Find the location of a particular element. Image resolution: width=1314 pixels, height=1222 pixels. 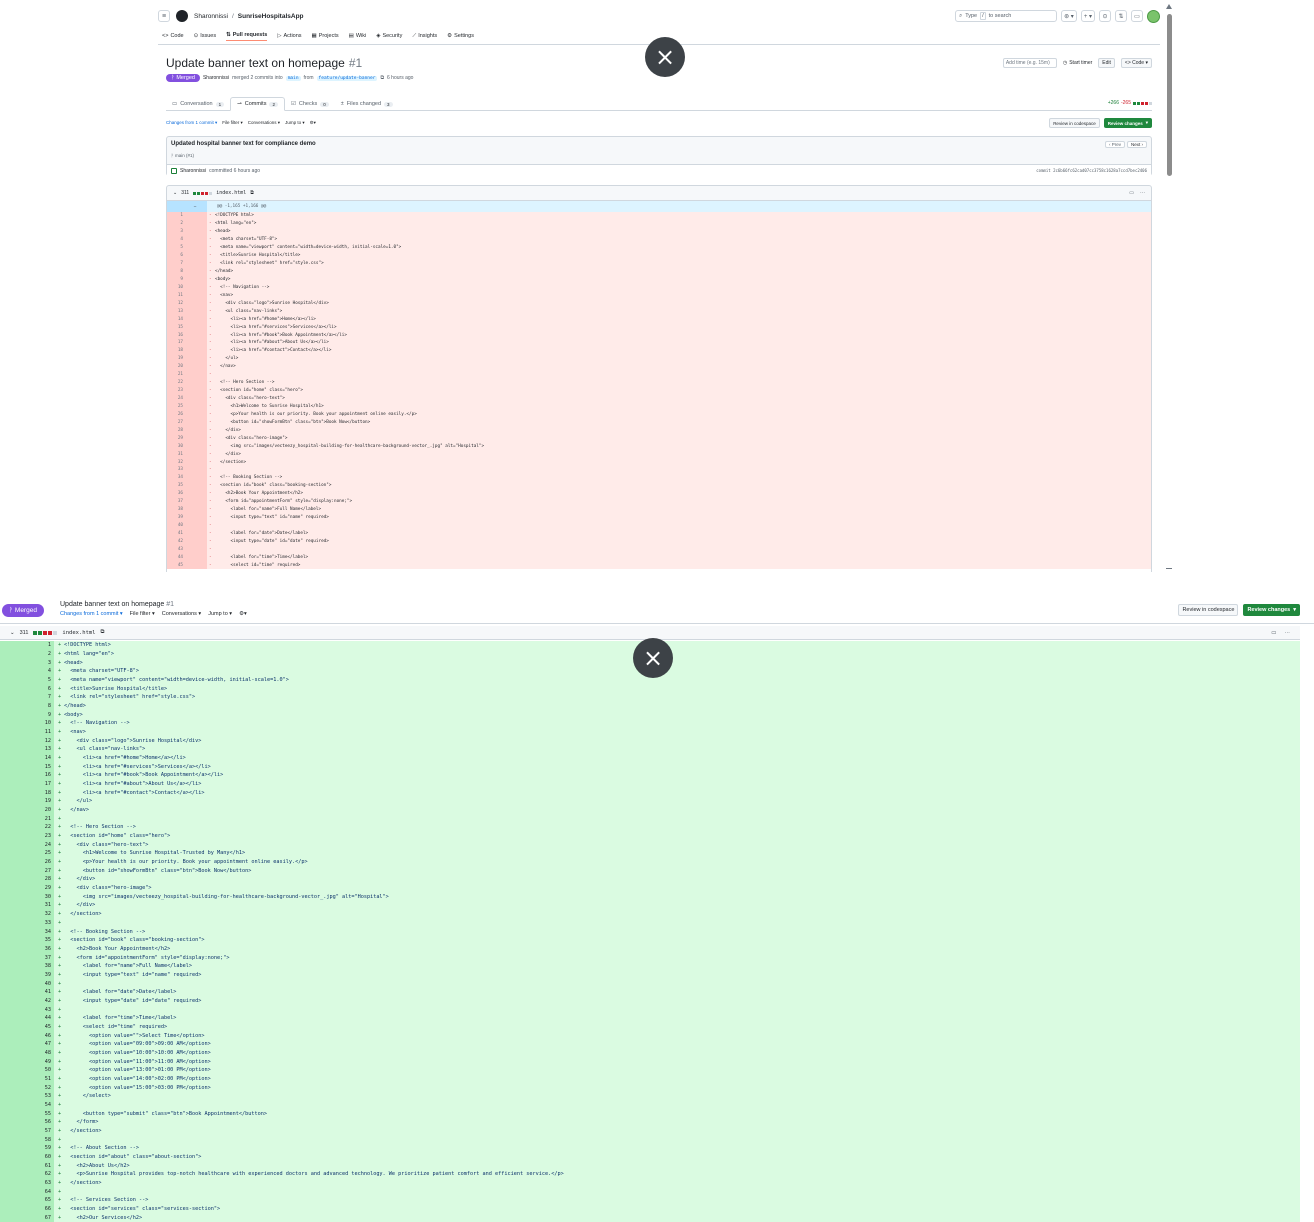

line-number: 22 is located at coordinates (187, 382).